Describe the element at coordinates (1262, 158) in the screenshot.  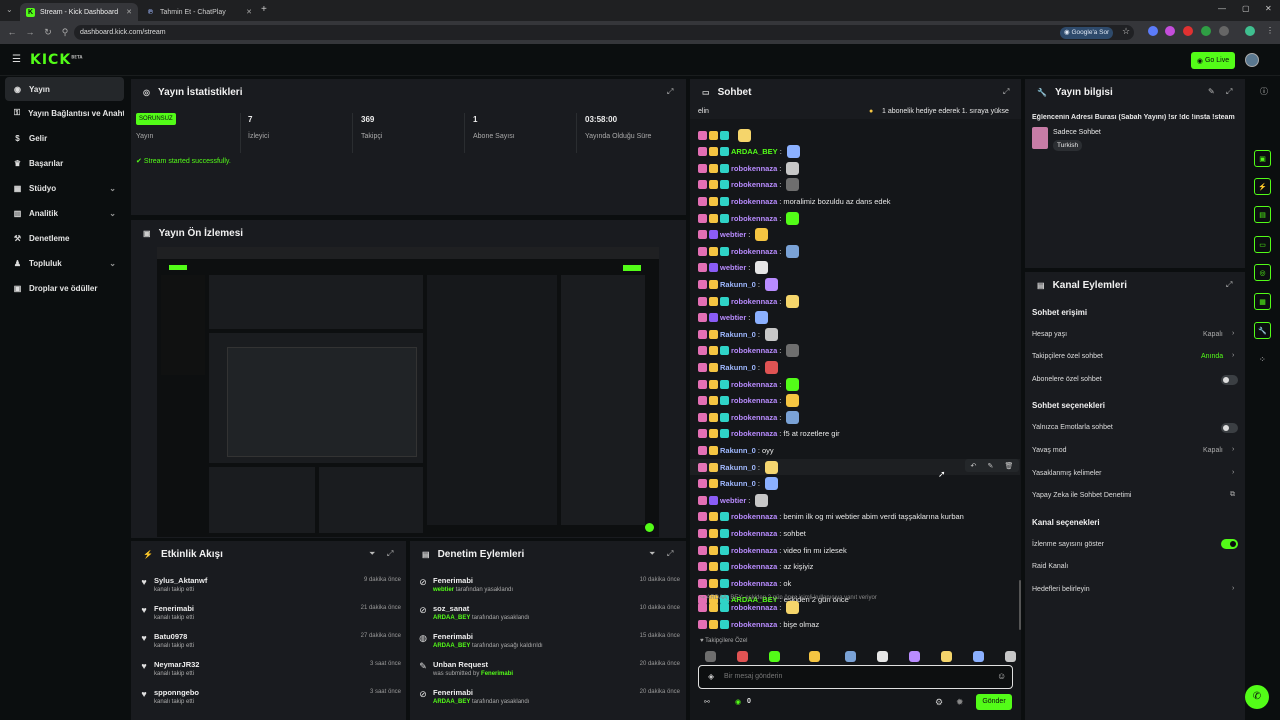
I see `rail-monitor-icon: ▣` at that location.